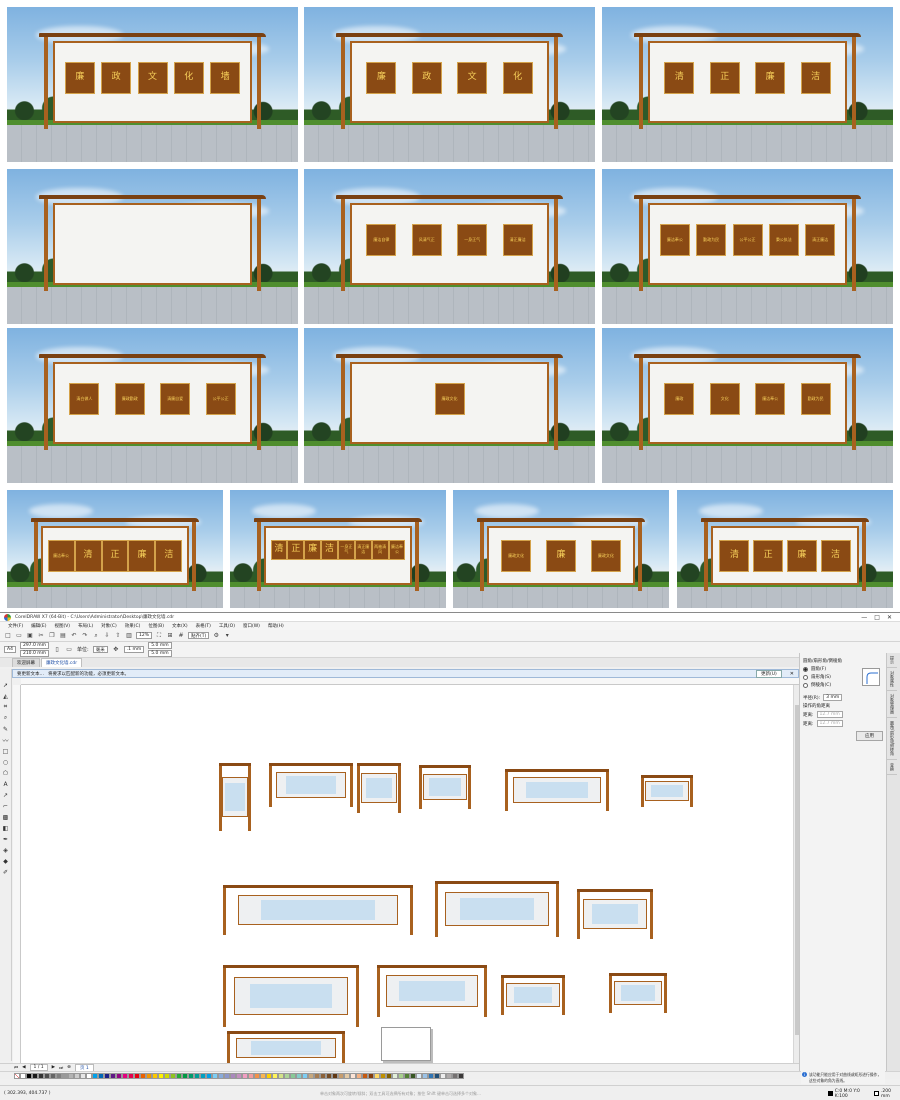 Image resolution: width=900 pixels, height=1100 pixels. I want to click on chamfer-radio, so click(805, 685).